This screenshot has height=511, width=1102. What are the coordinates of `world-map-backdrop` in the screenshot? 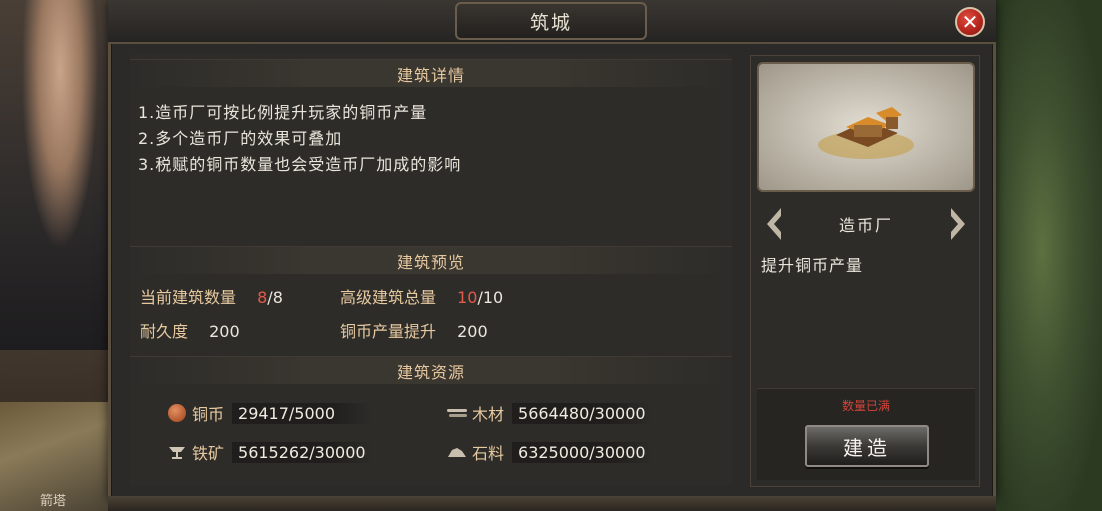 It's located at (1042, 255).